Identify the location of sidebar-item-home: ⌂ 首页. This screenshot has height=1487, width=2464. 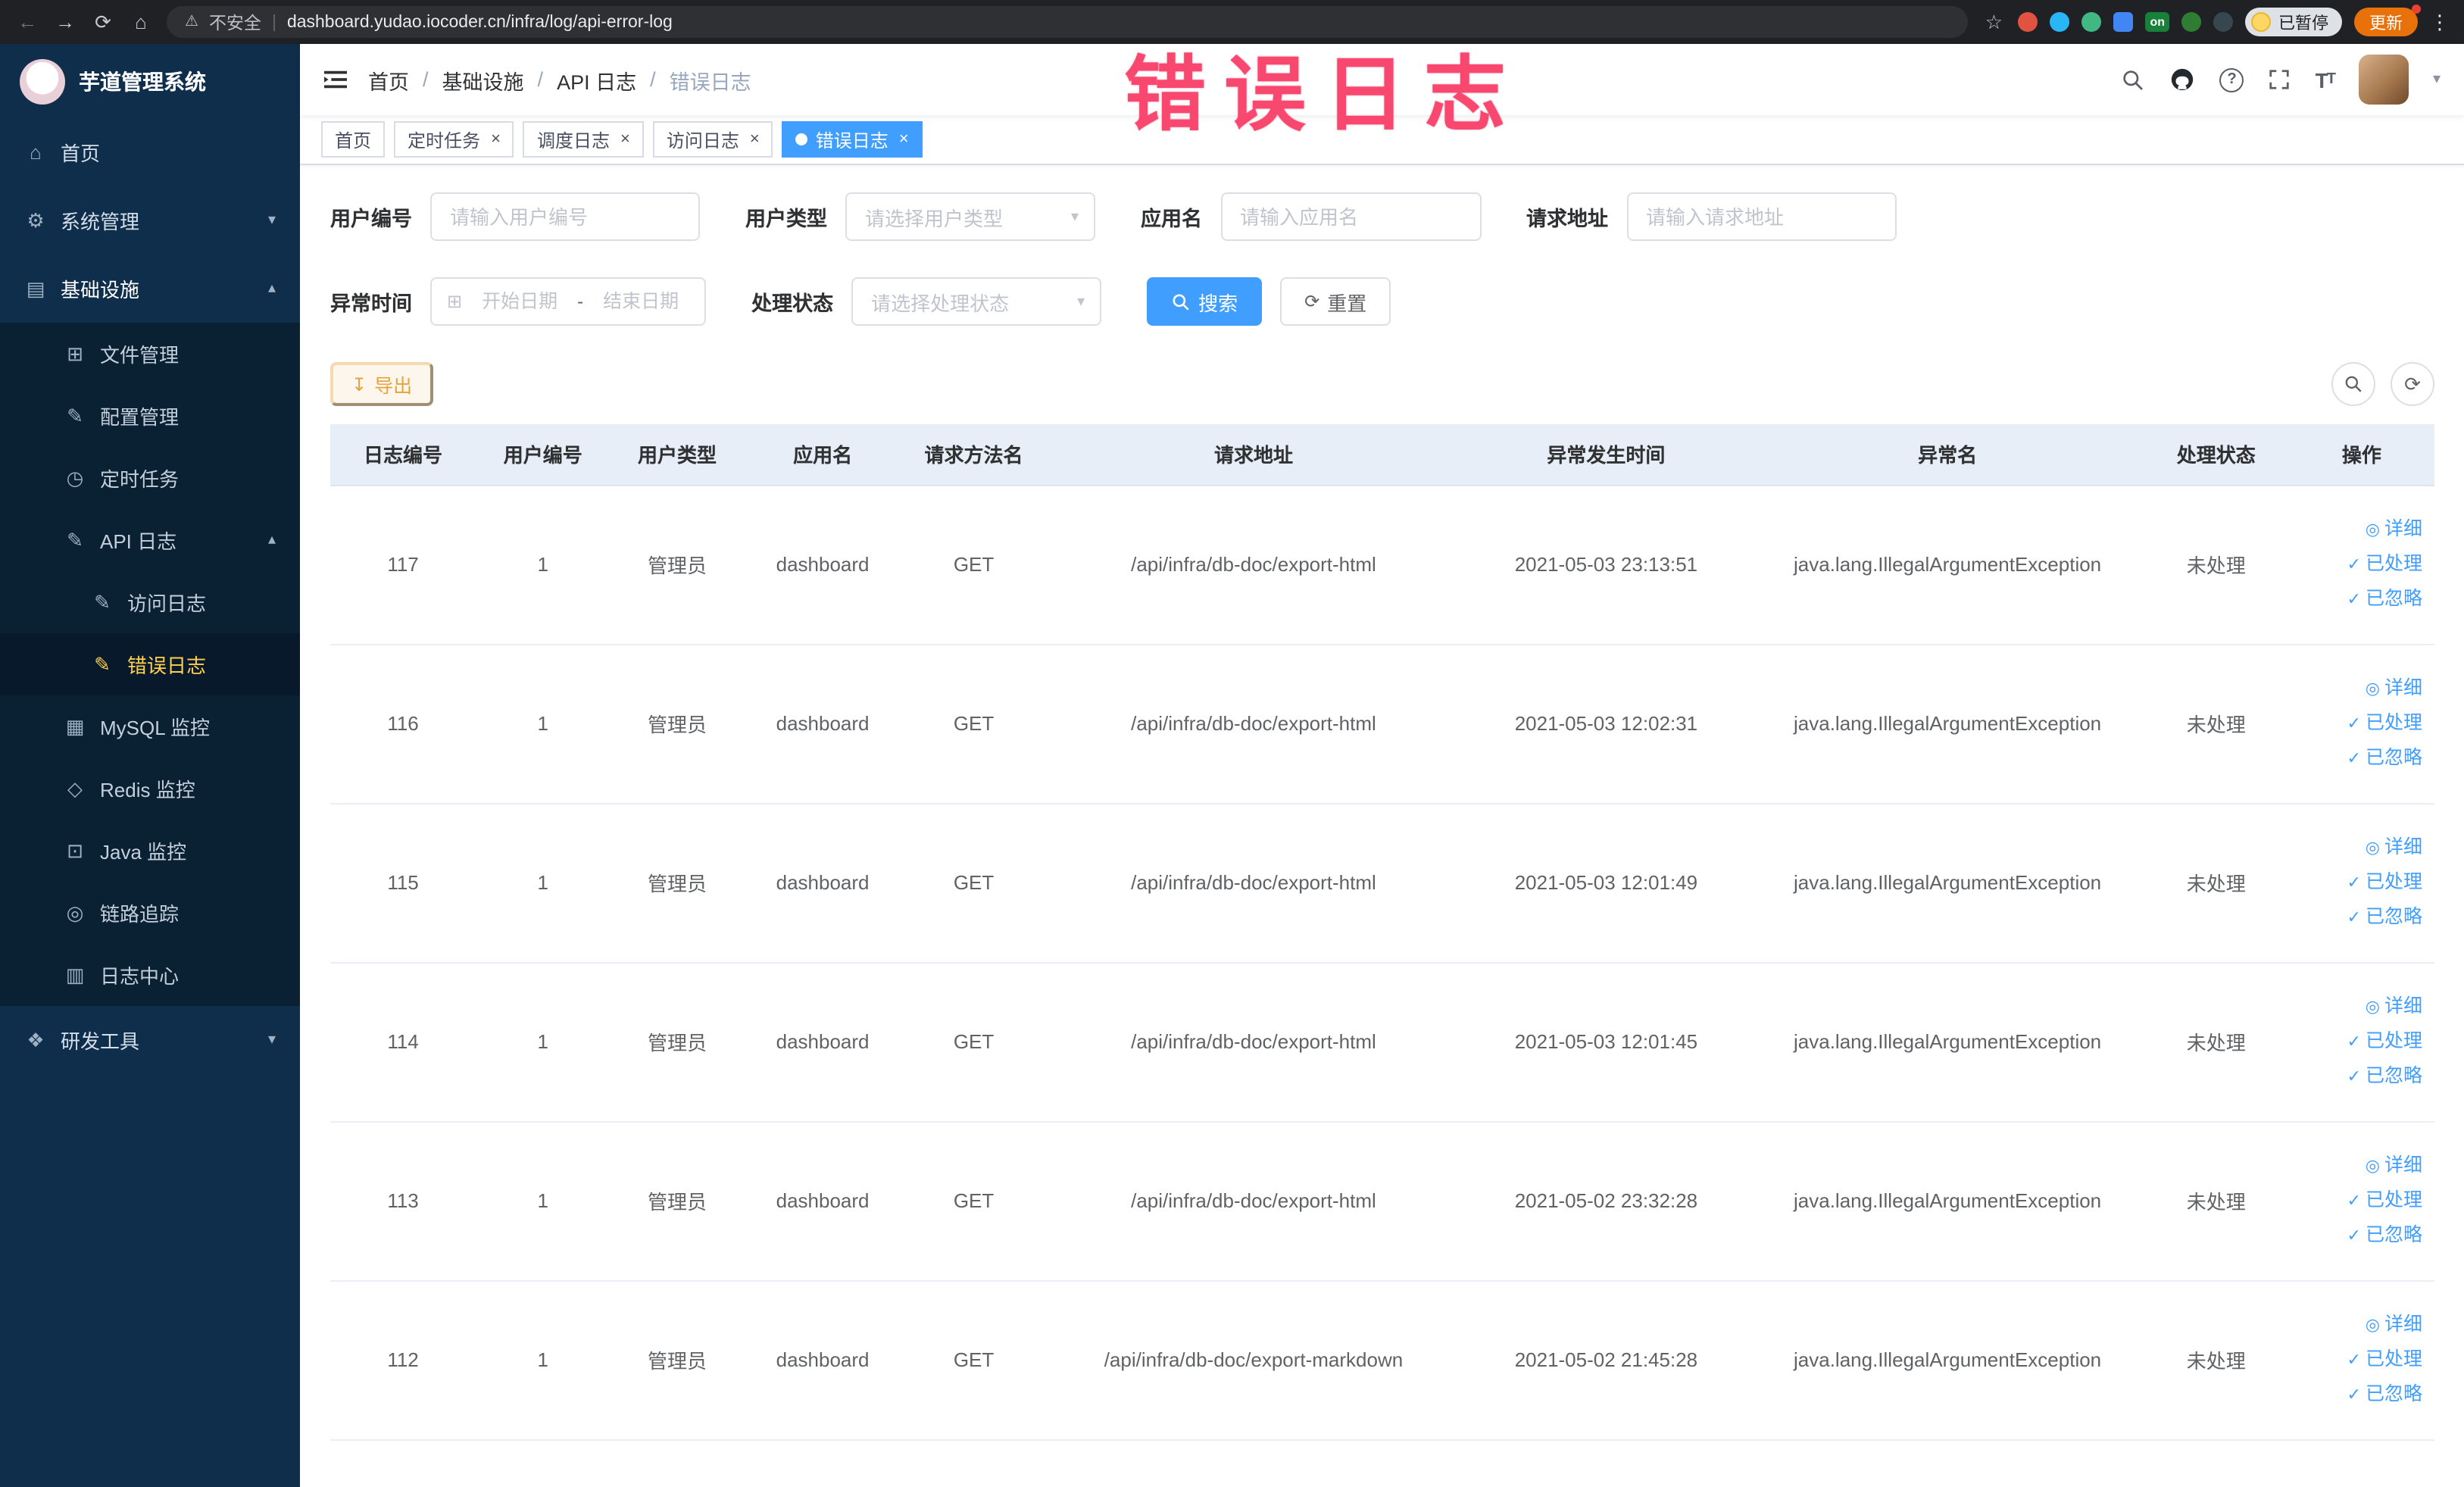
(150, 152).